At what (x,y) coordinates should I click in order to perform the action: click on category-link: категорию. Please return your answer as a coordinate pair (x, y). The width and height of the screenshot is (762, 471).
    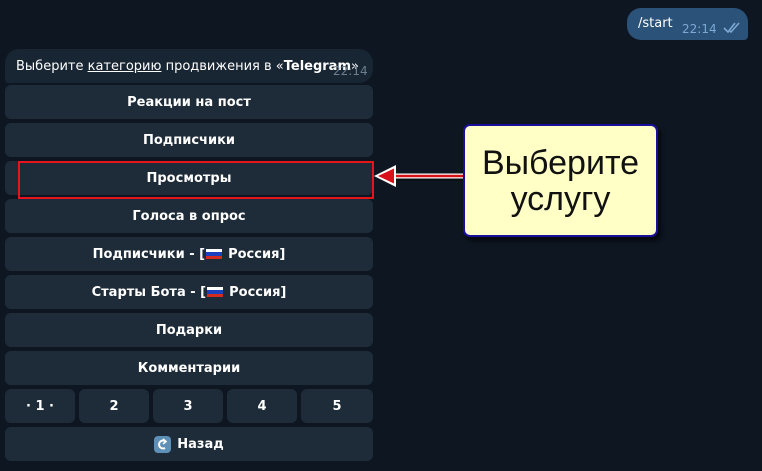
    Looking at the image, I should click on (125, 66).